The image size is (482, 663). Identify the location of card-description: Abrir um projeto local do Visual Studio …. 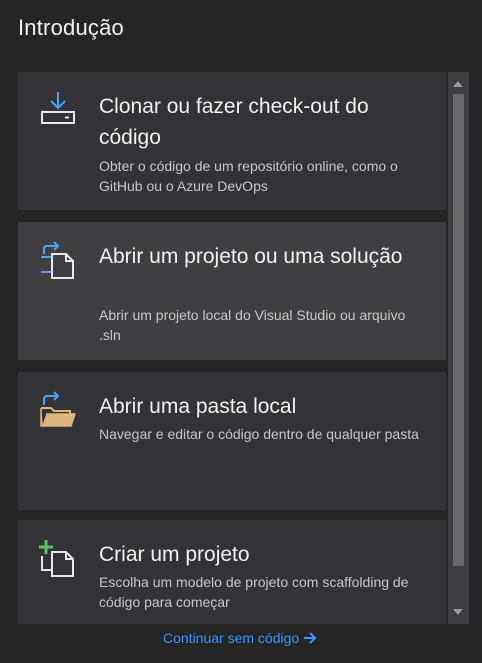
(252, 325).